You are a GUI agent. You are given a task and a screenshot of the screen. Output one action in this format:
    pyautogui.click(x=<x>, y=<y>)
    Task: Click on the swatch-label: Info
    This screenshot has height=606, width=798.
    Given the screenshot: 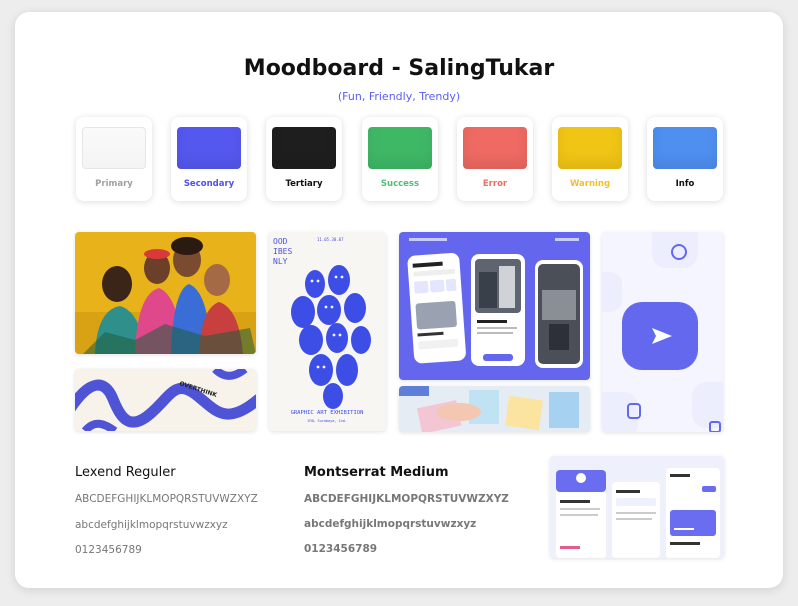 What is the action you would take?
    pyautogui.click(x=685, y=184)
    